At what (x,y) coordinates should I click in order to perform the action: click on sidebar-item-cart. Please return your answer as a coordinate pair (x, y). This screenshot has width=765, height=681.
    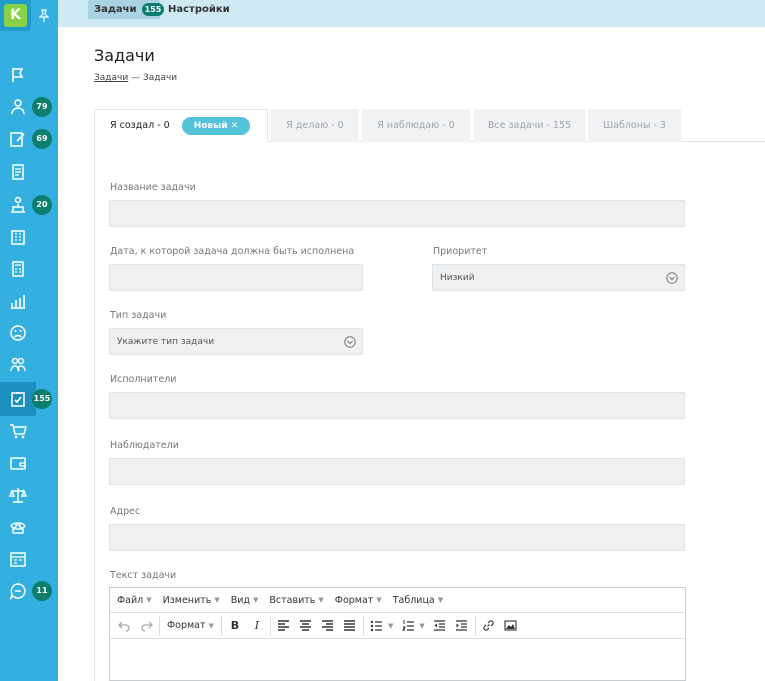
    Looking at the image, I should click on (18, 431).